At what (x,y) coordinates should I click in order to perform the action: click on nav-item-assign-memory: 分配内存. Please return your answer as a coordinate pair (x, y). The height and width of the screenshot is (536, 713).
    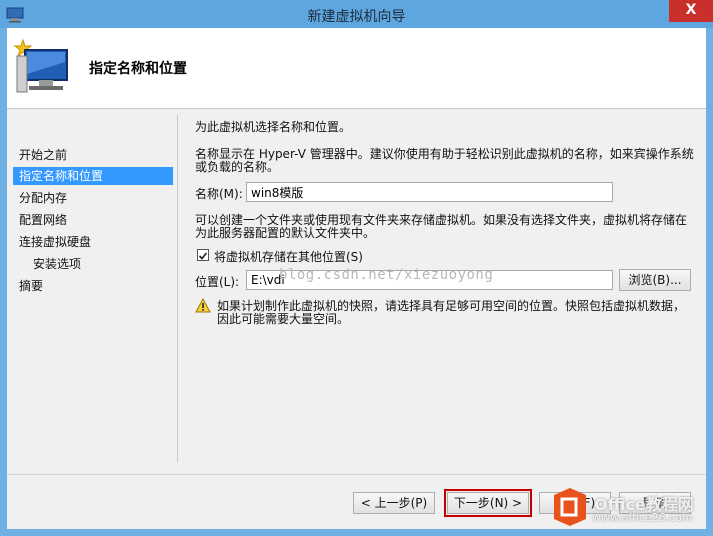
    Looking at the image, I should click on (93, 198).